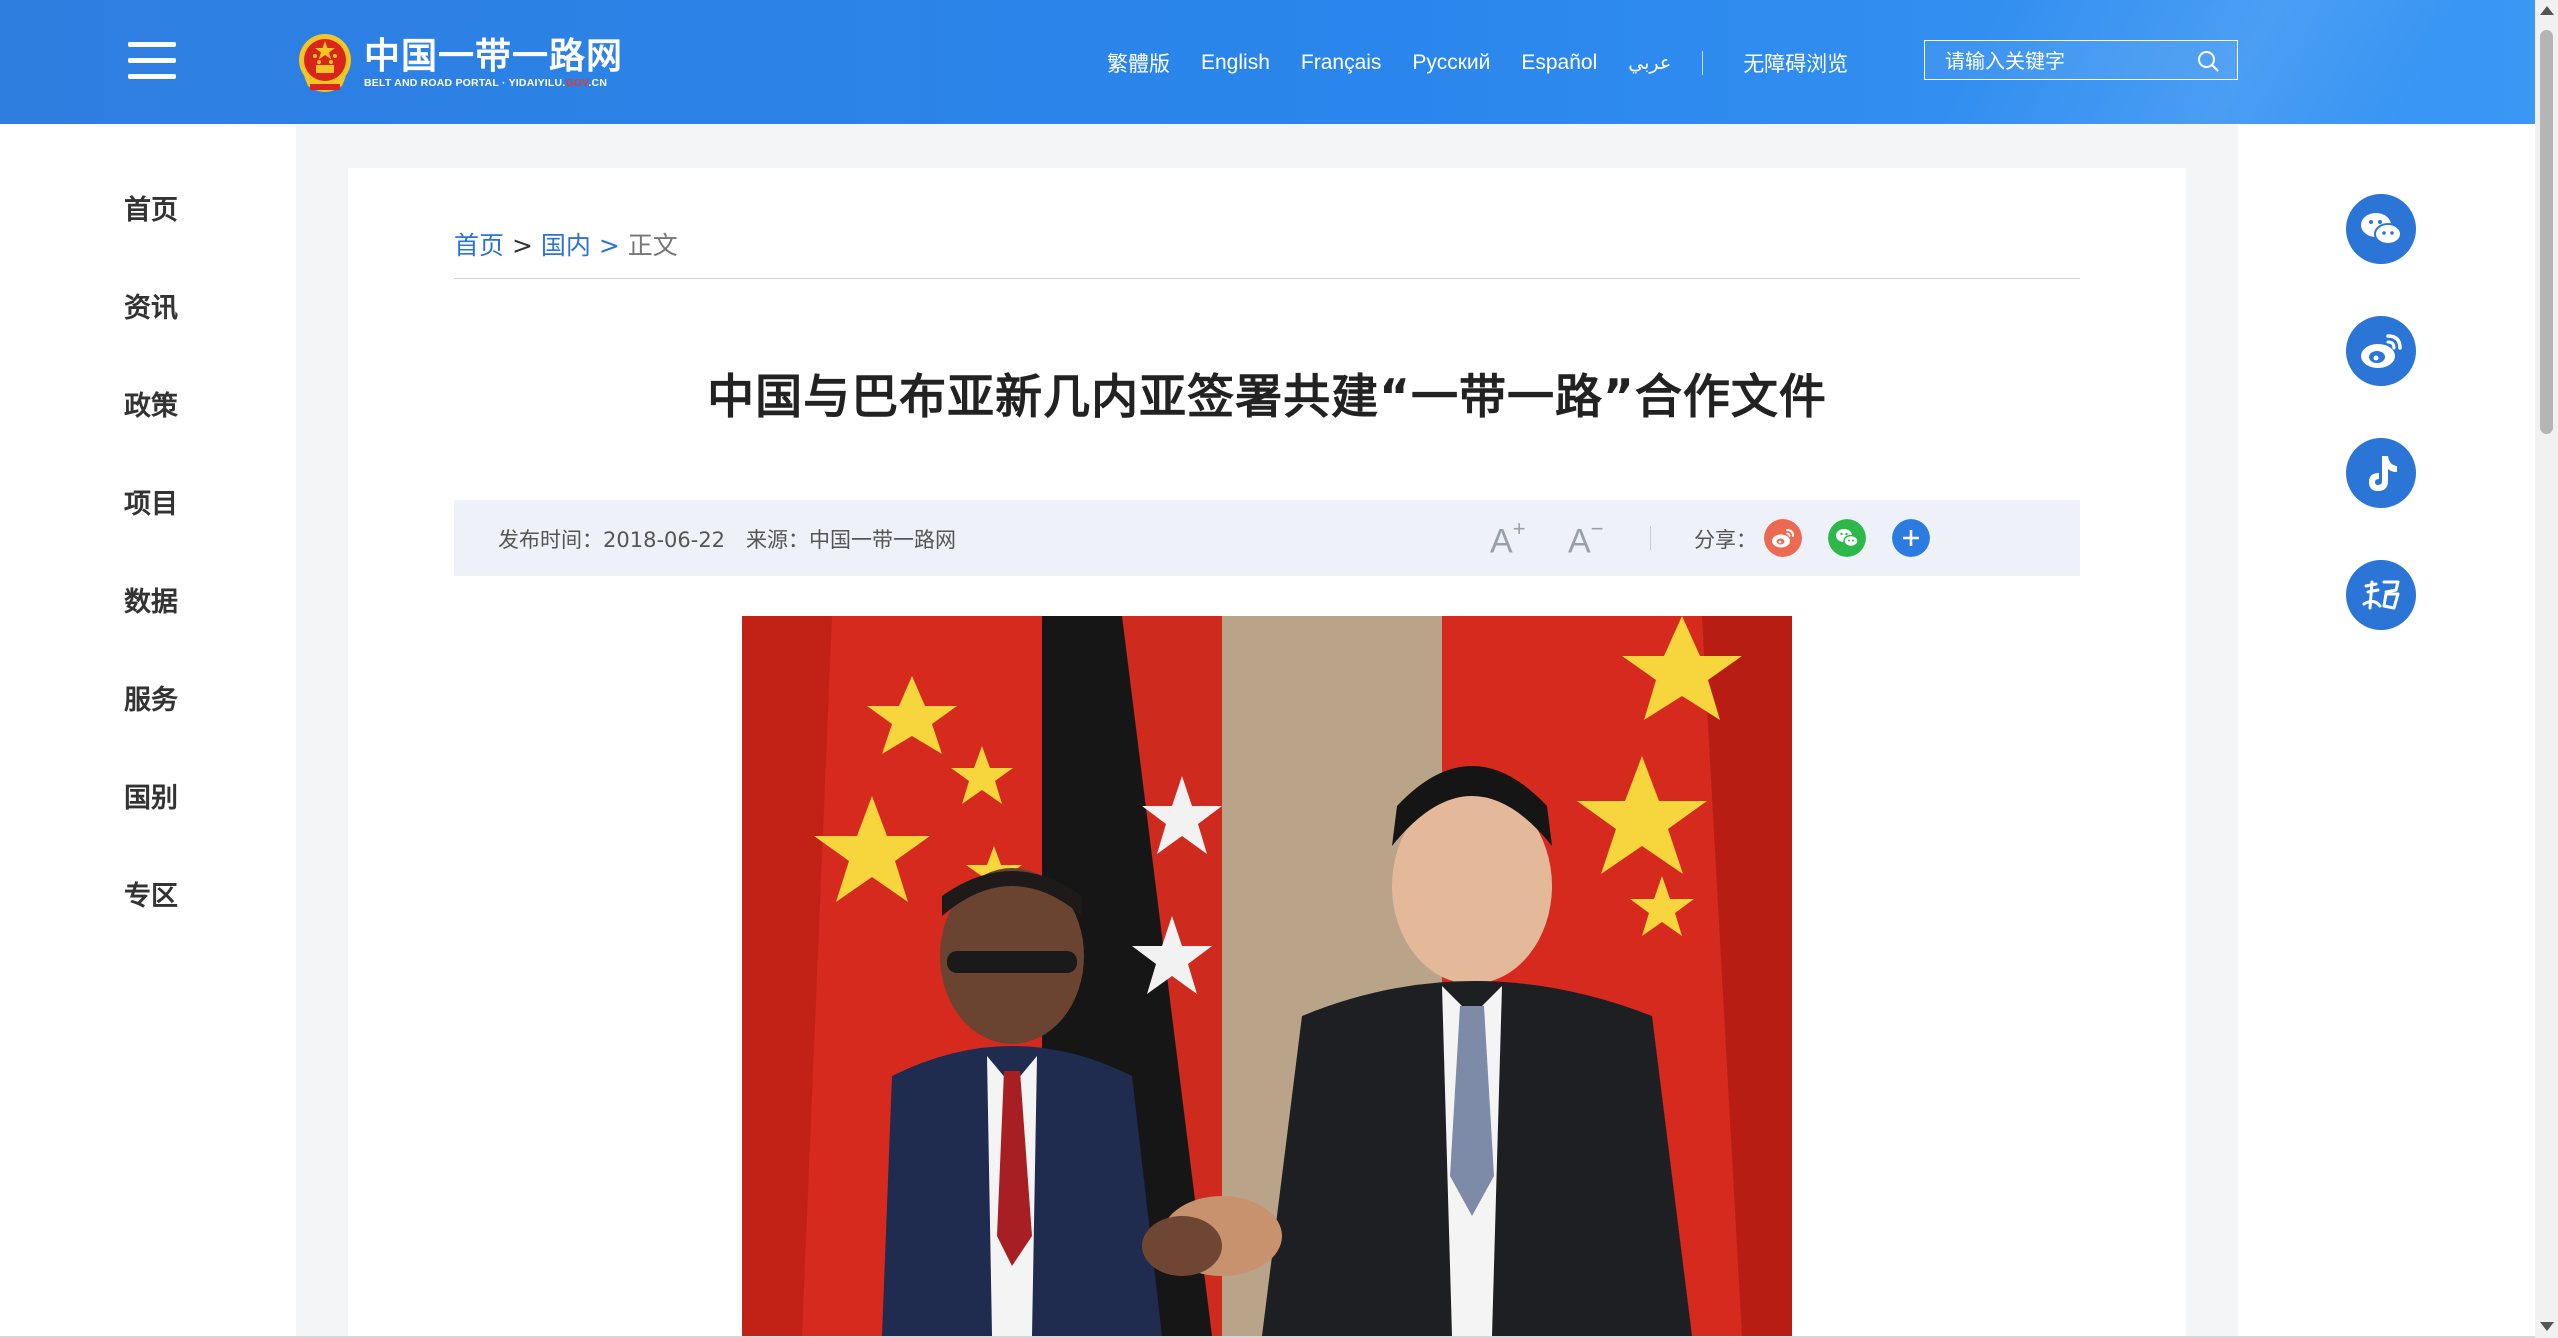 The height and width of the screenshot is (1338, 2558). Describe the element at coordinates (851, 540) in the screenshot. I see `article-source: 来源：中国一带一路网` at that location.